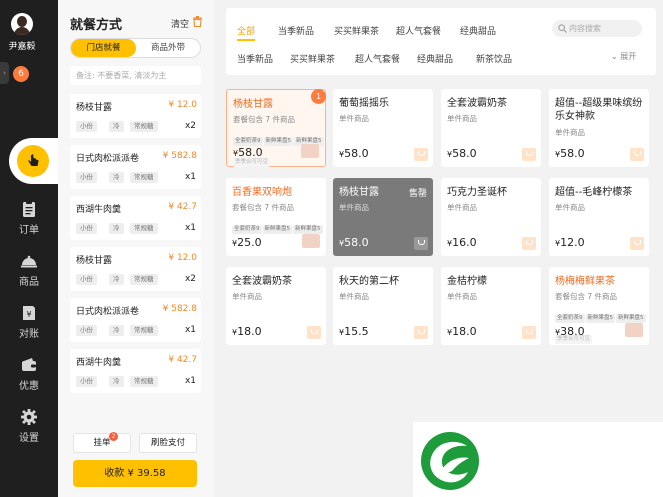 Image resolution: width=663 pixels, height=497 pixels. Describe the element at coordinates (22, 47) in the screenshot. I see `user-name: 尹嘉毅` at that location.